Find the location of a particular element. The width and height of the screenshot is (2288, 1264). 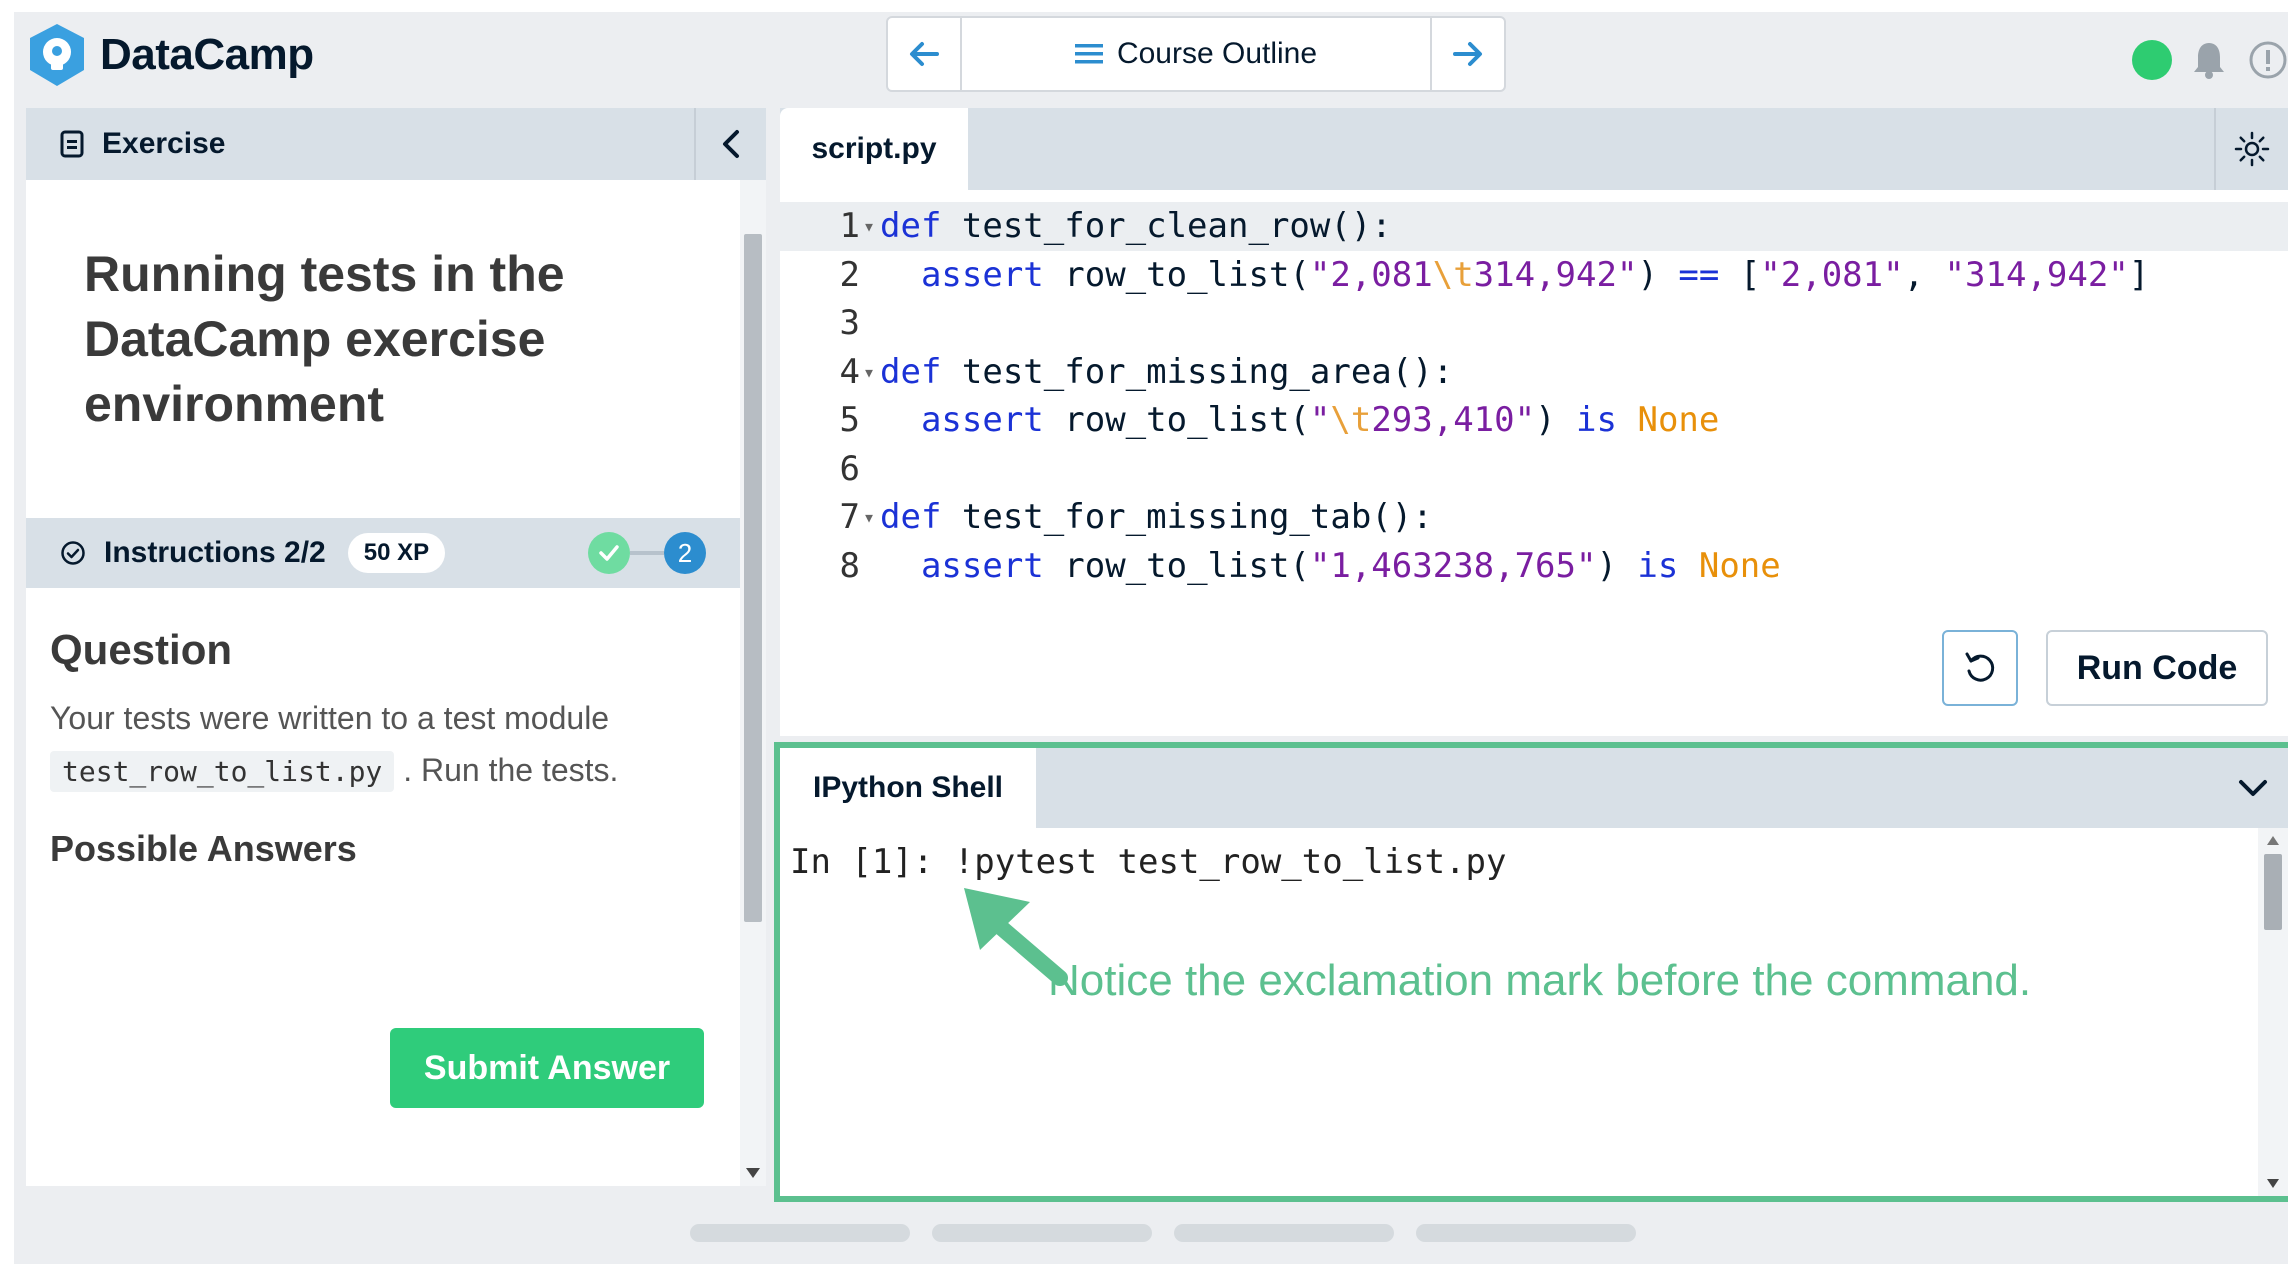

step-connector is located at coordinates (647, 553).